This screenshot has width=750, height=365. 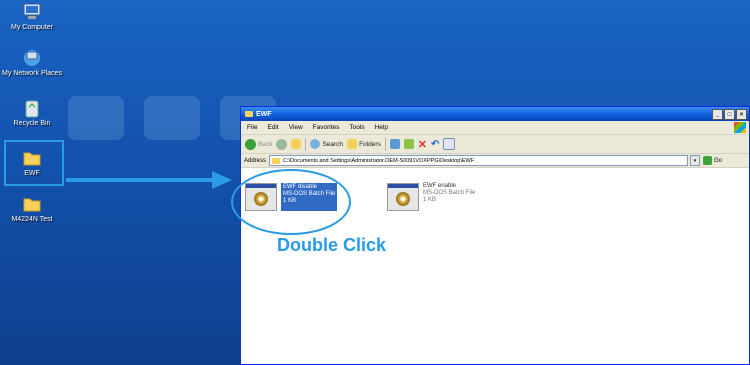 What do you see at coordinates (495, 144) in the screenshot?
I see `toolbar: Back Search Folders ✕ ↶` at bounding box center [495, 144].